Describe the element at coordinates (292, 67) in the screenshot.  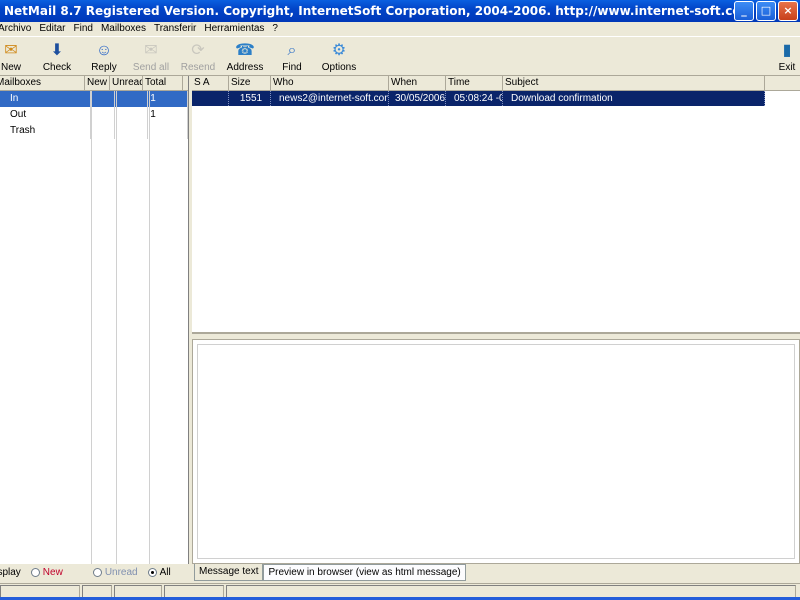
I see `find-label: Find` at that location.